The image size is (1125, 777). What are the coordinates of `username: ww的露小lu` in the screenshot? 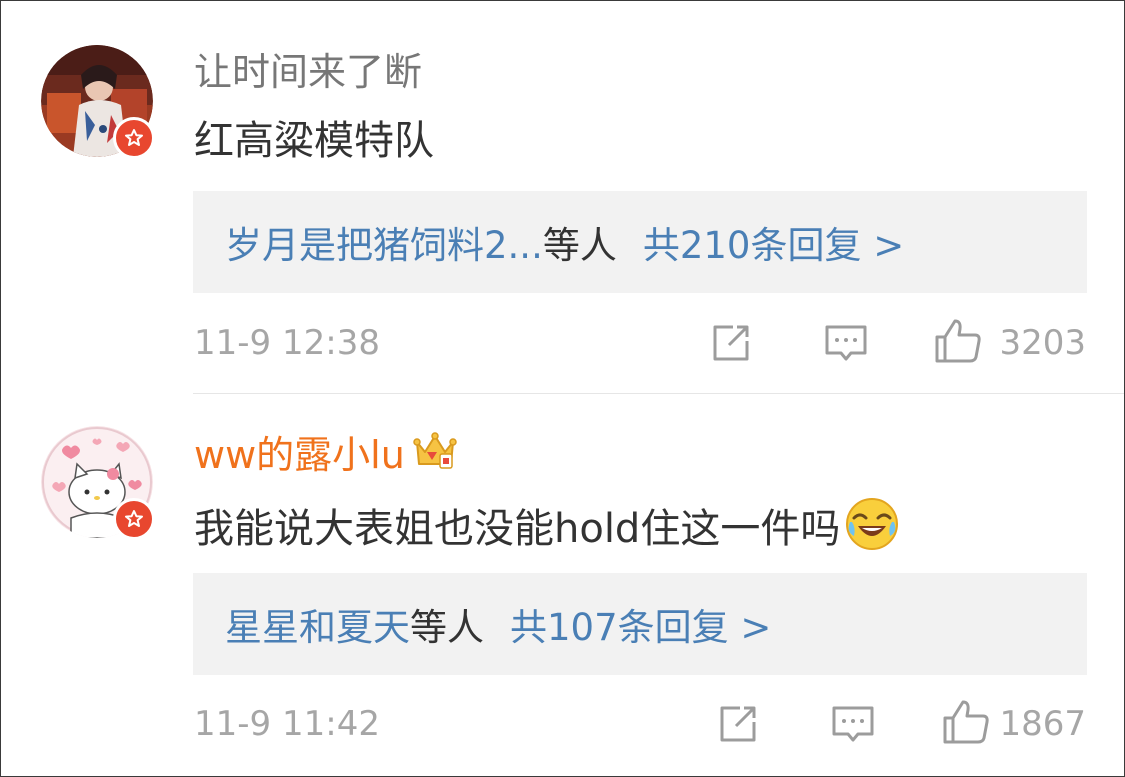 It's located at (325, 456).